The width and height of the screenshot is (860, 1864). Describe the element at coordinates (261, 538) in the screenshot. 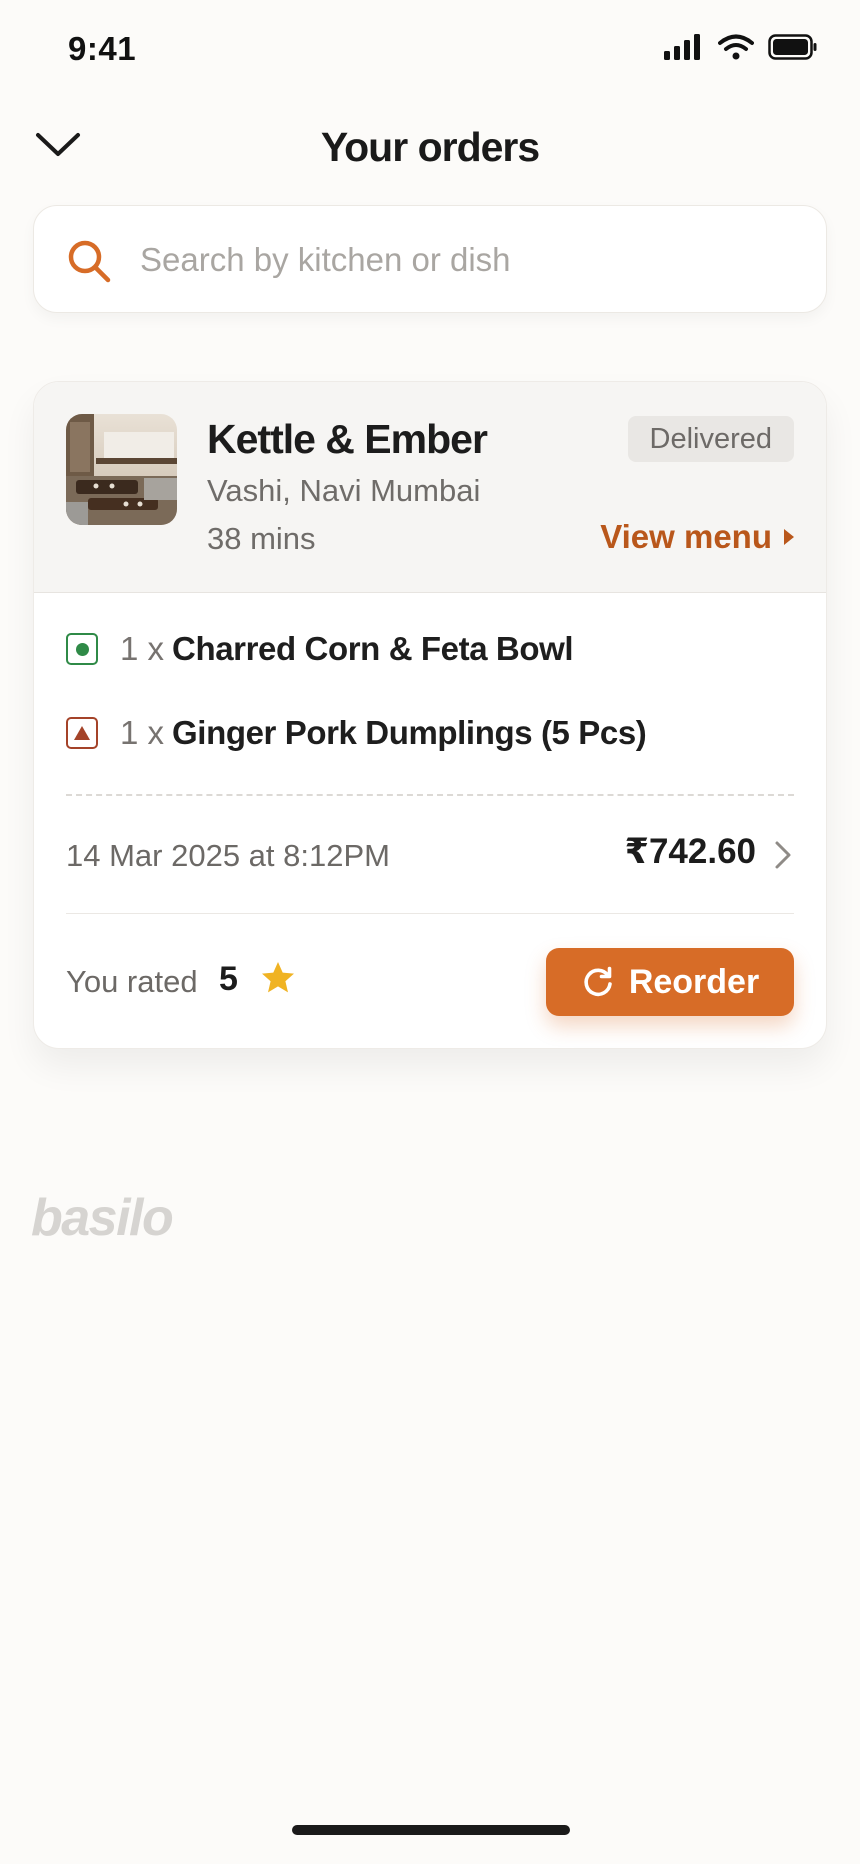

I see `kitchen-eta: 38 mins` at that location.